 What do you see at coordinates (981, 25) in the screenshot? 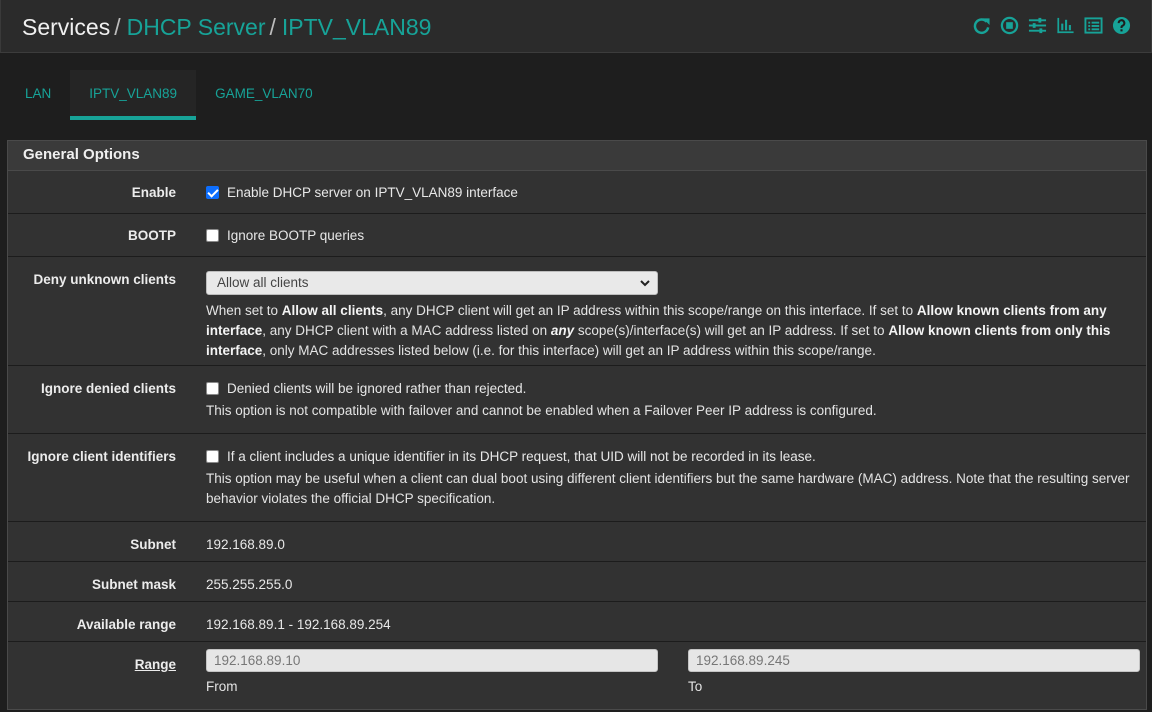
I see `reload-icon` at bounding box center [981, 25].